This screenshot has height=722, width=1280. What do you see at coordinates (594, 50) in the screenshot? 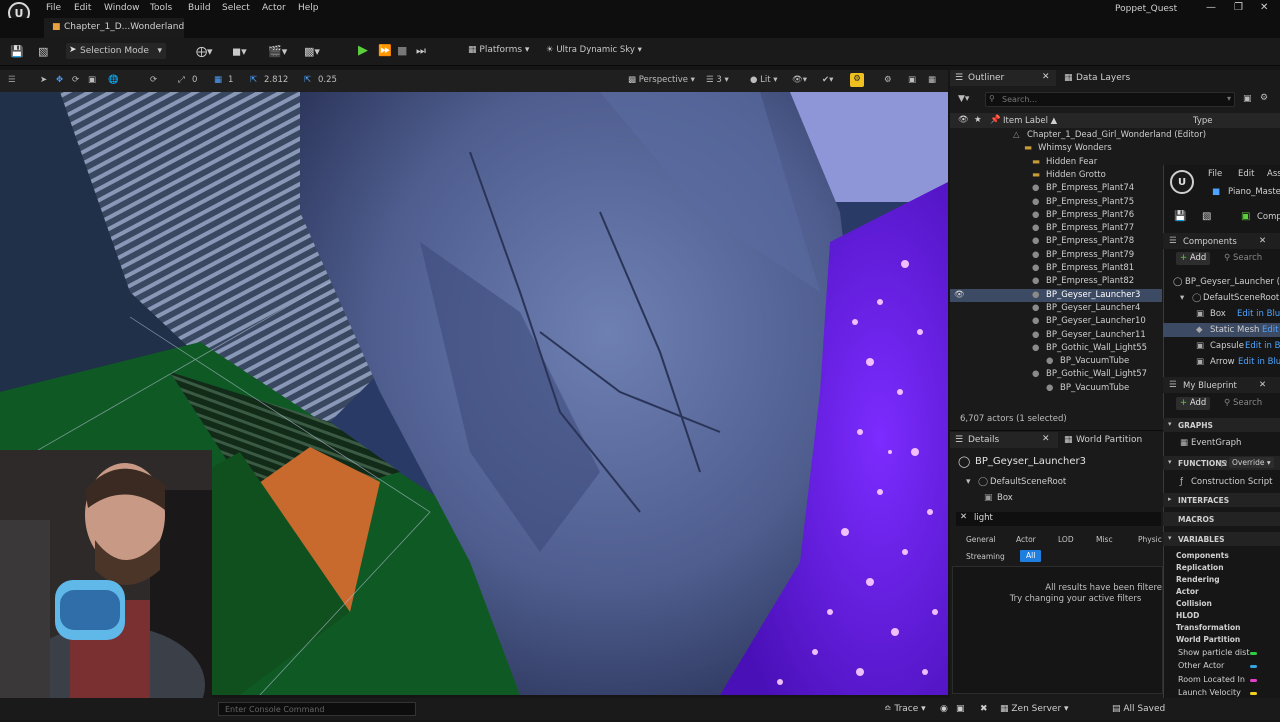
I see `sky-button: ☀ Ultra Dynamic Sky ▾` at bounding box center [594, 50].